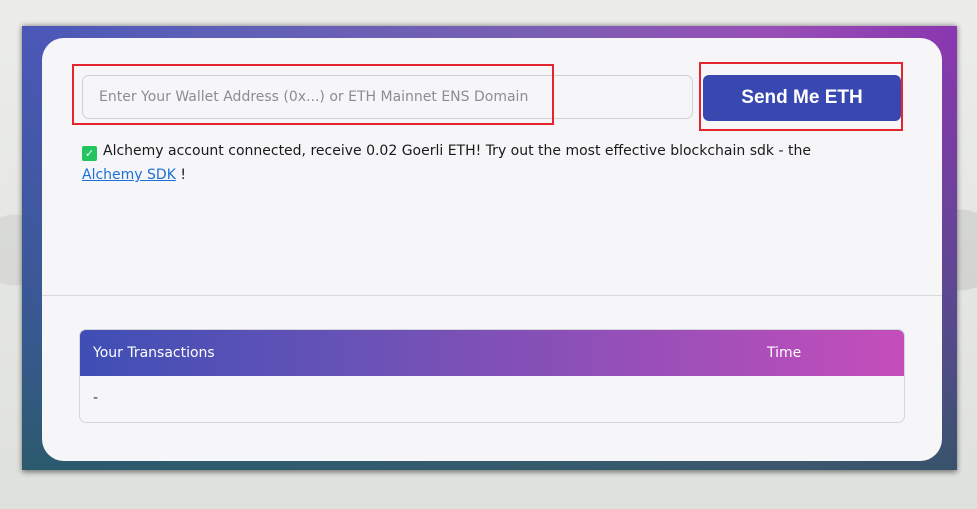  What do you see at coordinates (492, 353) in the screenshot?
I see `transactions-table-header: Your Transactions Time` at bounding box center [492, 353].